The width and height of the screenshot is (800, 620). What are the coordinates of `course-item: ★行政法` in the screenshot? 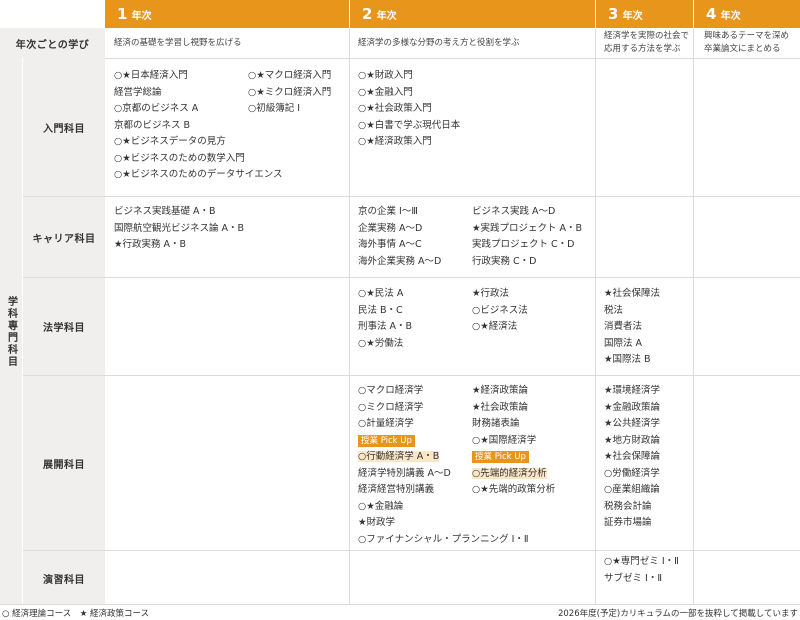 It's located at (491, 293).